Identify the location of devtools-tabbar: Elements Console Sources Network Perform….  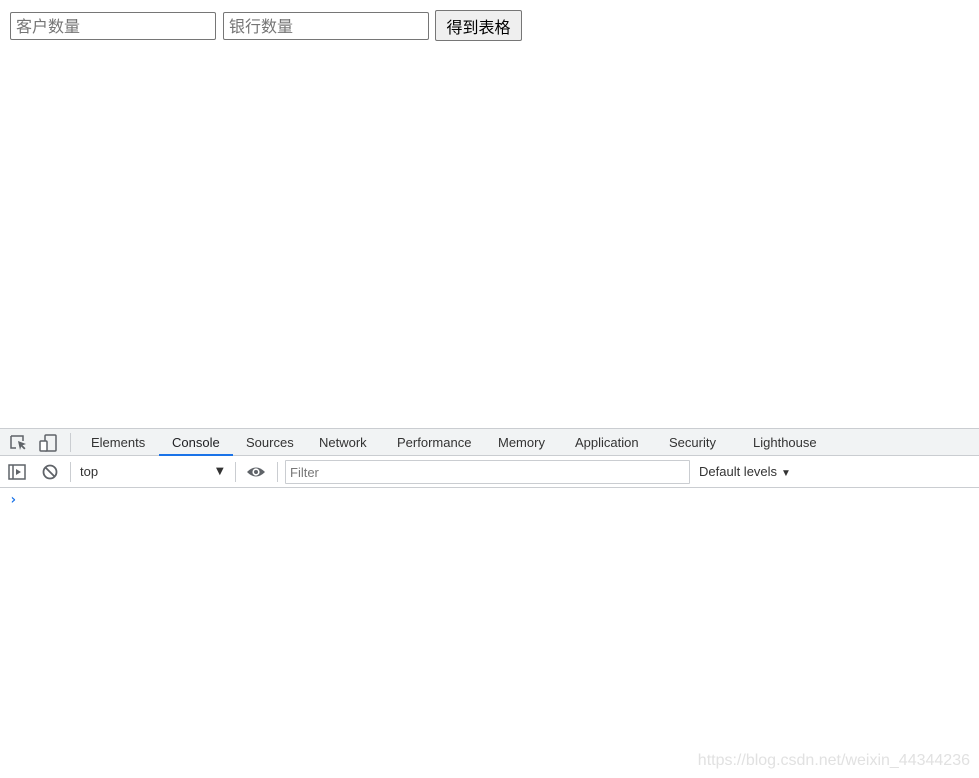
(489, 442).